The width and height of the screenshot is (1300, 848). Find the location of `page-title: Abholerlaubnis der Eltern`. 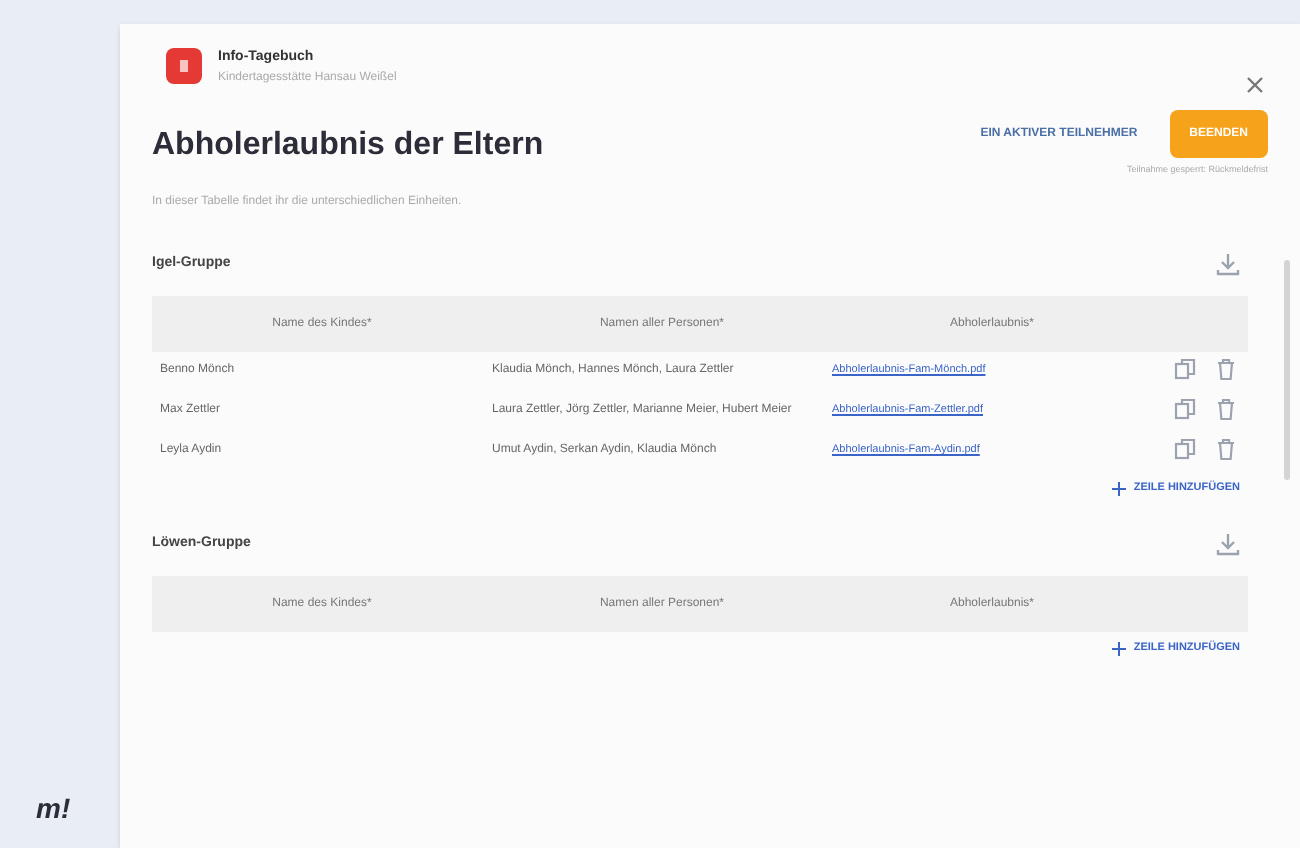

page-title: Abholerlaubnis der Eltern is located at coordinates (348, 146).